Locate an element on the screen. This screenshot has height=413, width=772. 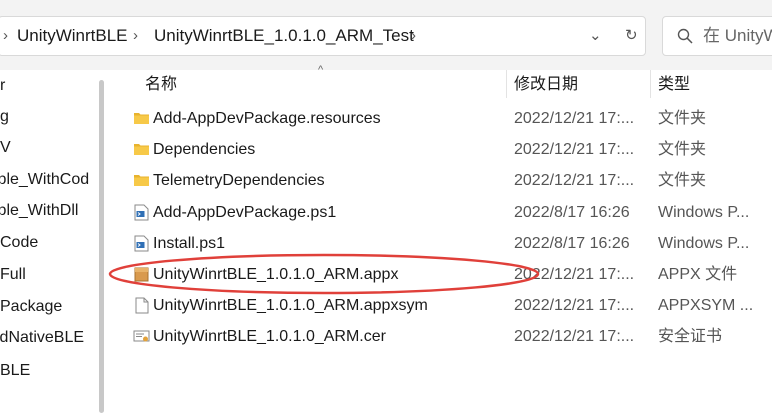
refresh-icon: ↻ is located at coordinates (631, 36).